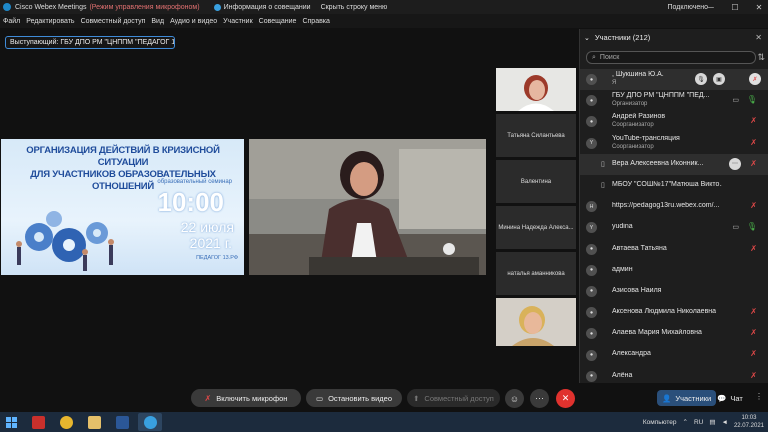 The width and height of the screenshot is (768, 432). What do you see at coordinates (238, 21) in the screenshot?
I see `menu-participant: Участник` at bounding box center [238, 21].